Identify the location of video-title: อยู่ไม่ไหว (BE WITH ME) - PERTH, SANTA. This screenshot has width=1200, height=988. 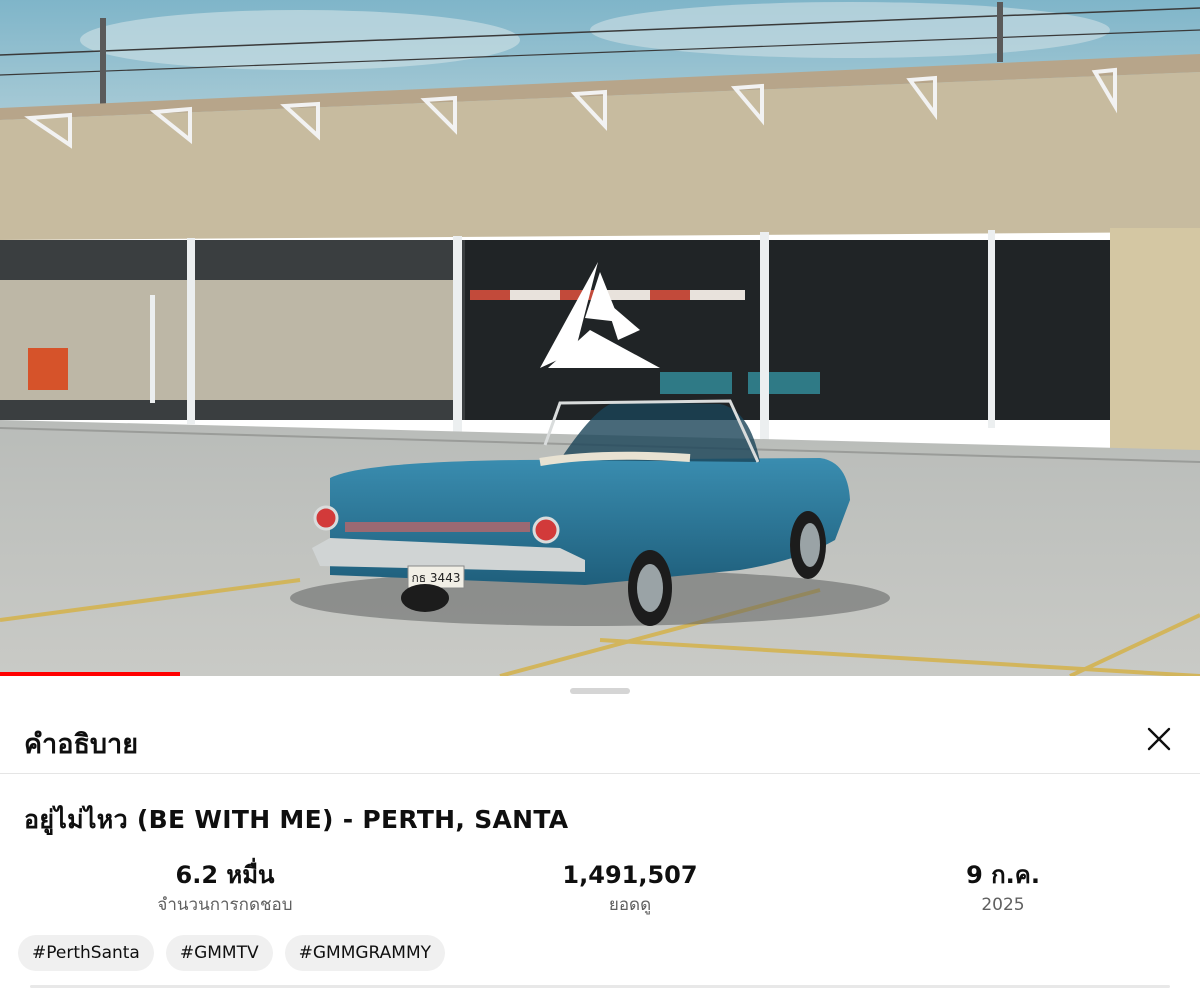
(296, 819).